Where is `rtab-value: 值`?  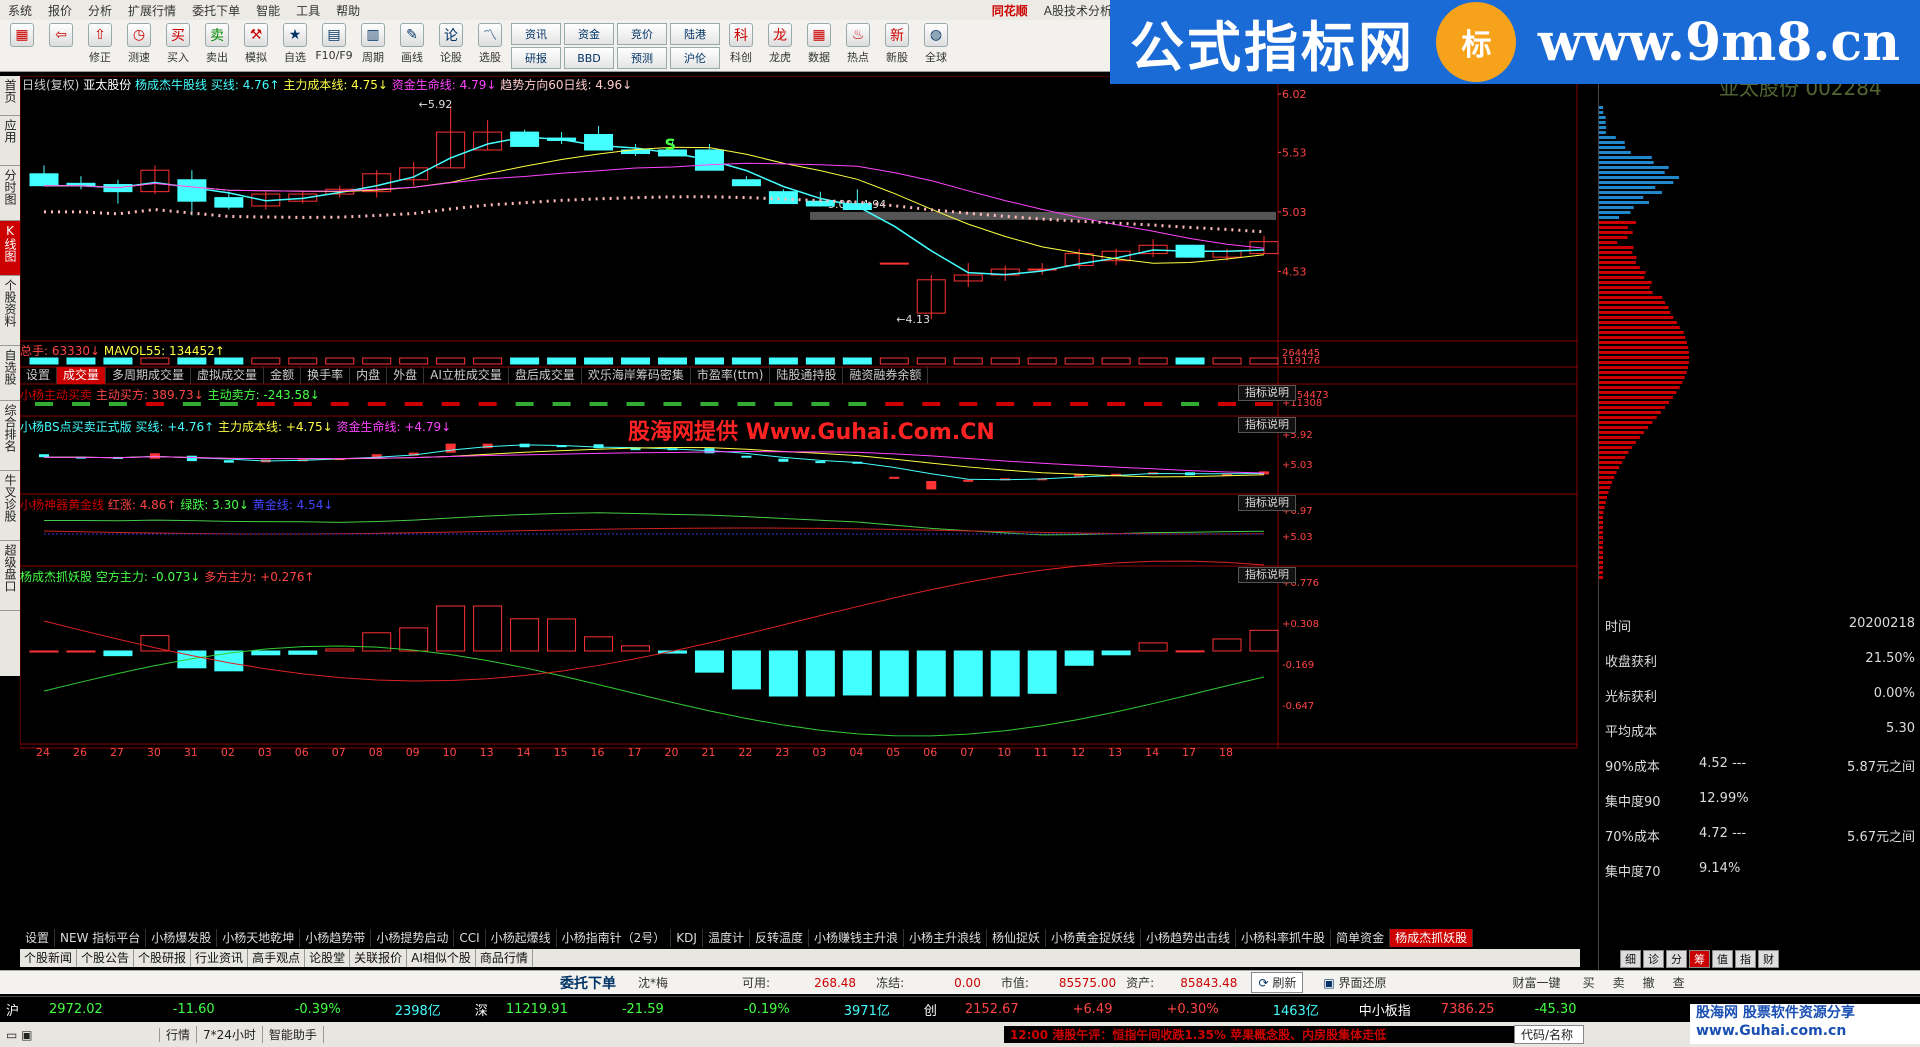
rtab-value: 值 is located at coordinates (1722, 959).